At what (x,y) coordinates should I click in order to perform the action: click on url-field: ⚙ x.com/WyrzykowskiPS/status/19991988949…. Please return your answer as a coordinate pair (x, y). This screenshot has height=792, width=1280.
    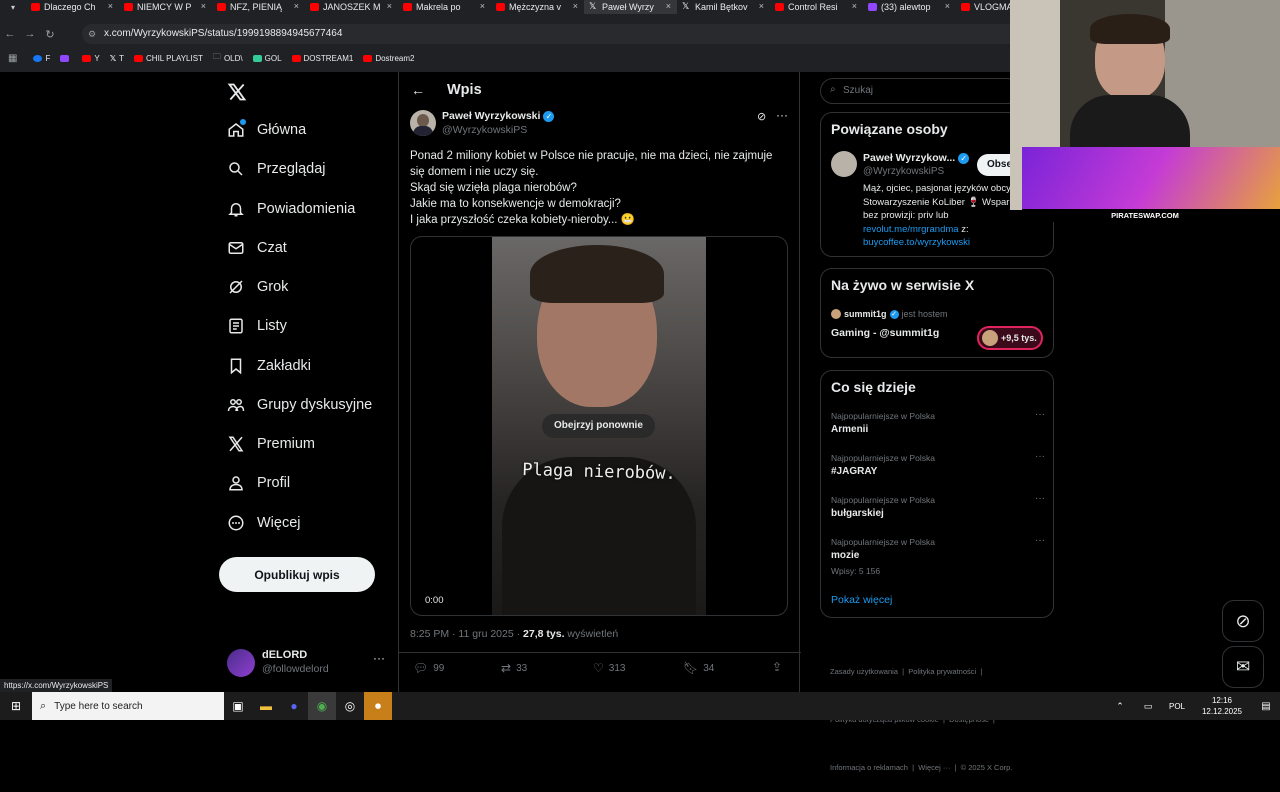
    Looking at the image, I should click on (546, 34).